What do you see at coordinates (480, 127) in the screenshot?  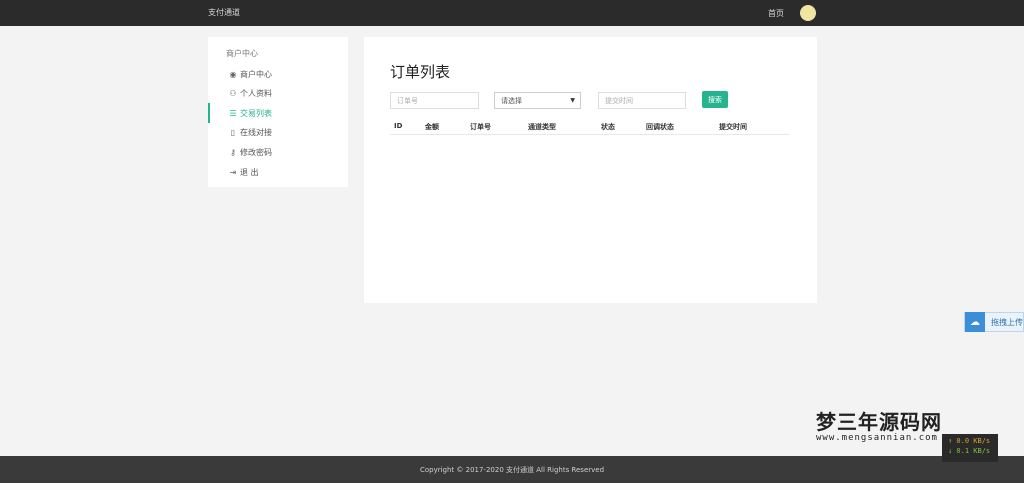 I see `column-header: 订单号` at bounding box center [480, 127].